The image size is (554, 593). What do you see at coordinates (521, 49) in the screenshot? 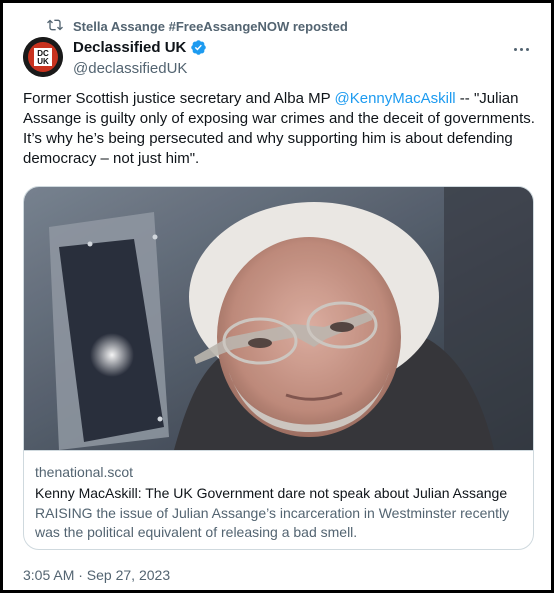
I see `more-options-icon` at bounding box center [521, 49].